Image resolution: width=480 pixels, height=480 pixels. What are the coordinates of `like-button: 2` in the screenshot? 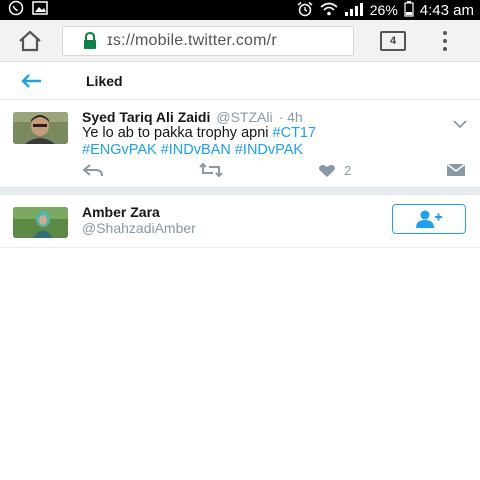 It's located at (334, 170).